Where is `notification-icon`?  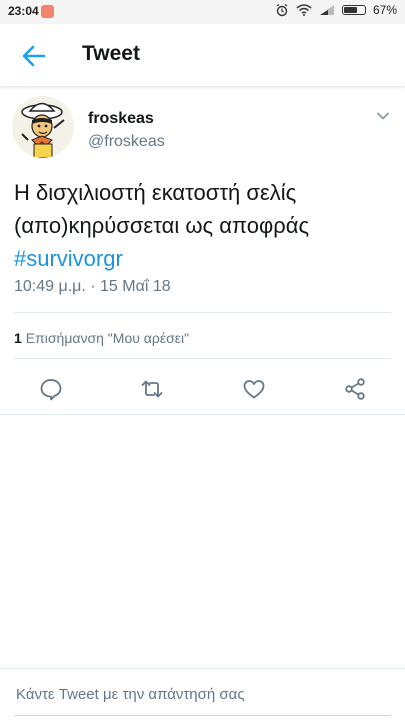 notification-icon is located at coordinates (47, 11).